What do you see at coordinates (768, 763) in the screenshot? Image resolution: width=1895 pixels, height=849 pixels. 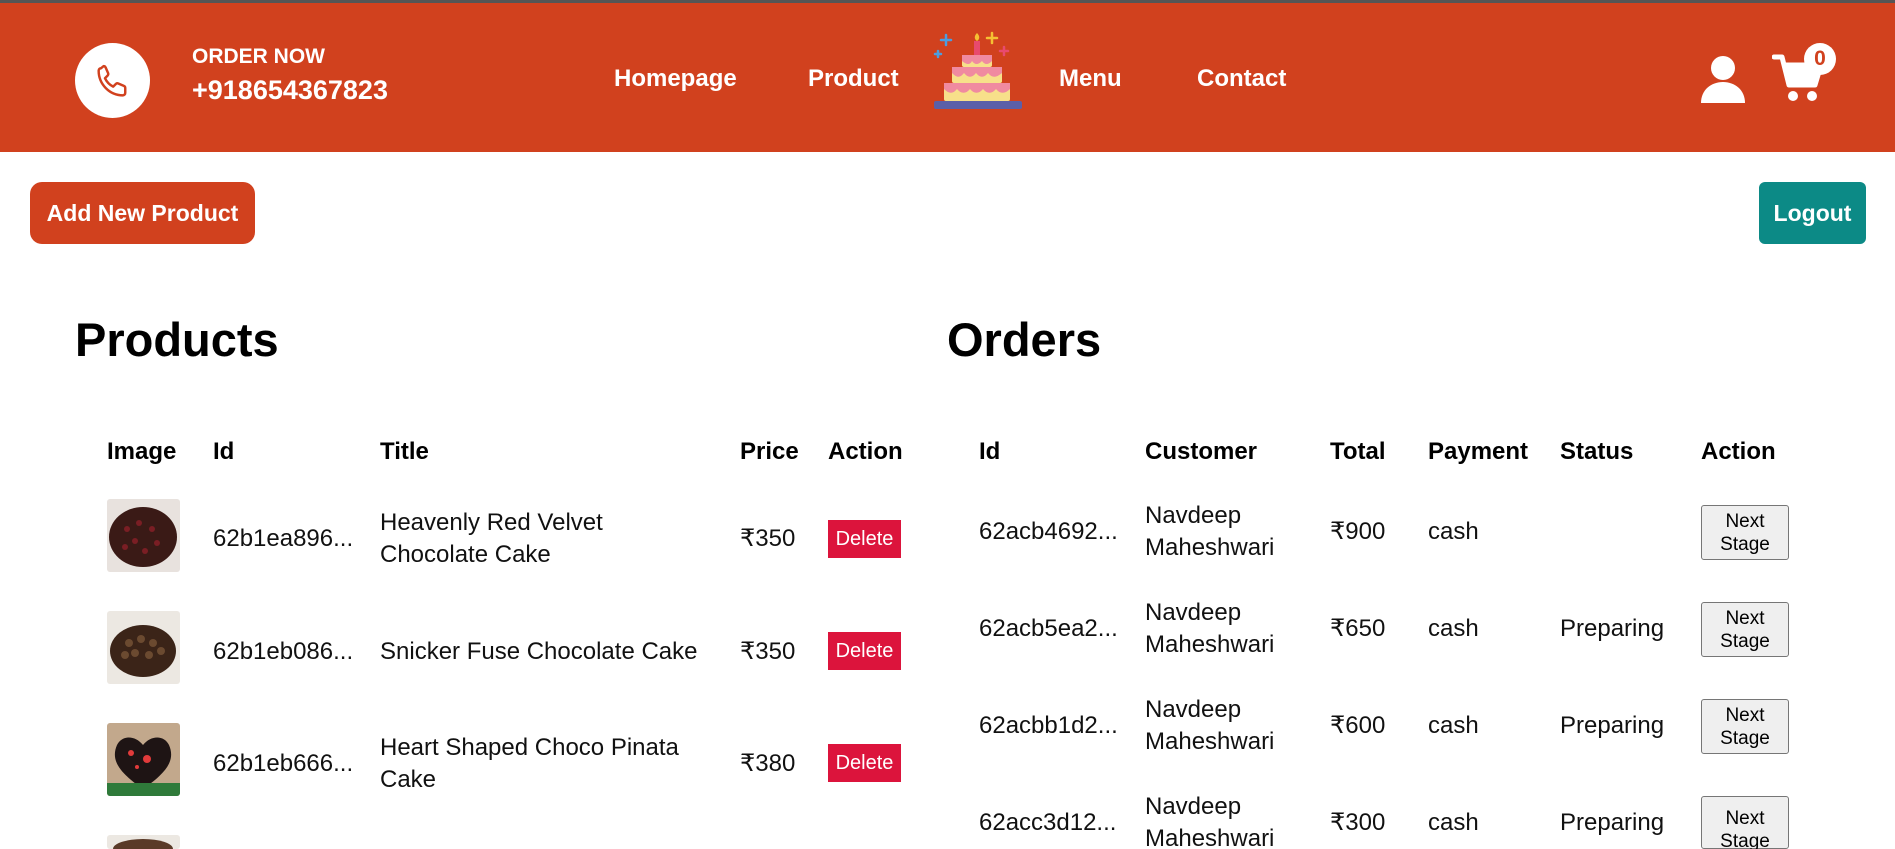 I see `product-price: ₹380` at bounding box center [768, 763].